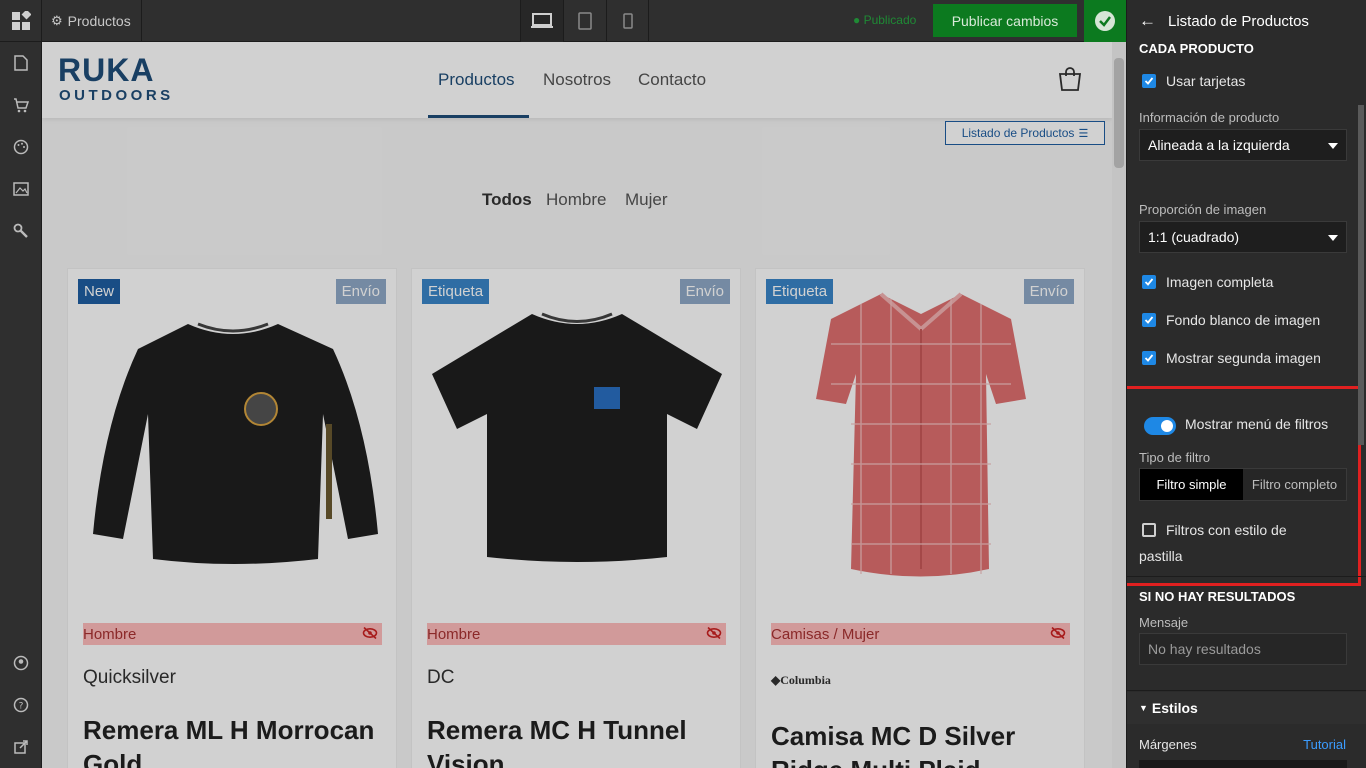 The height and width of the screenshot is (768, 1366). Describe the element at coordinates (478, 116) in the screenshot. I see `nav-active-underline` at that location.